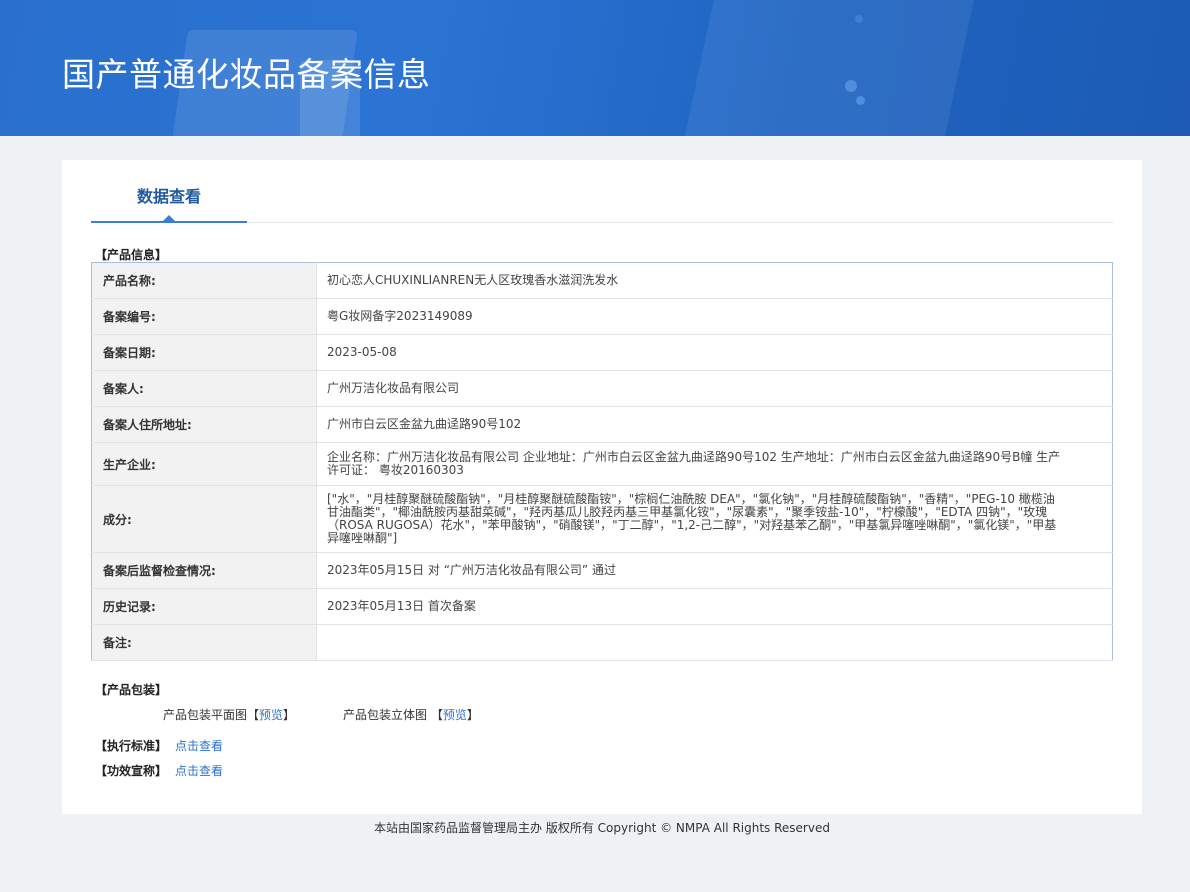  What do you see at coordinates (714, 570) in the screenshot?
I see `info-row-value: 2023年05月15日 对 “广州万洁化妆品有限公司” 通过` at bounding box center [714, 570].